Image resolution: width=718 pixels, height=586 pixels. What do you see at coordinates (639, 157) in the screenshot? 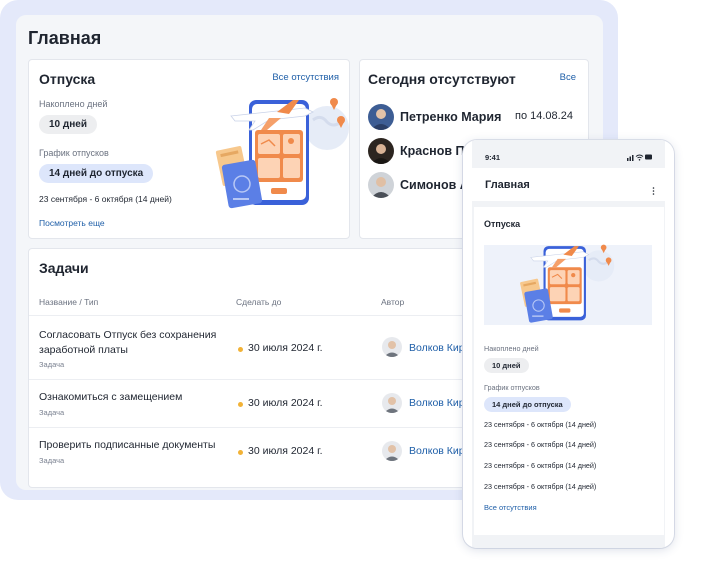
I see `status-icons` at bounding box center [639, 157].